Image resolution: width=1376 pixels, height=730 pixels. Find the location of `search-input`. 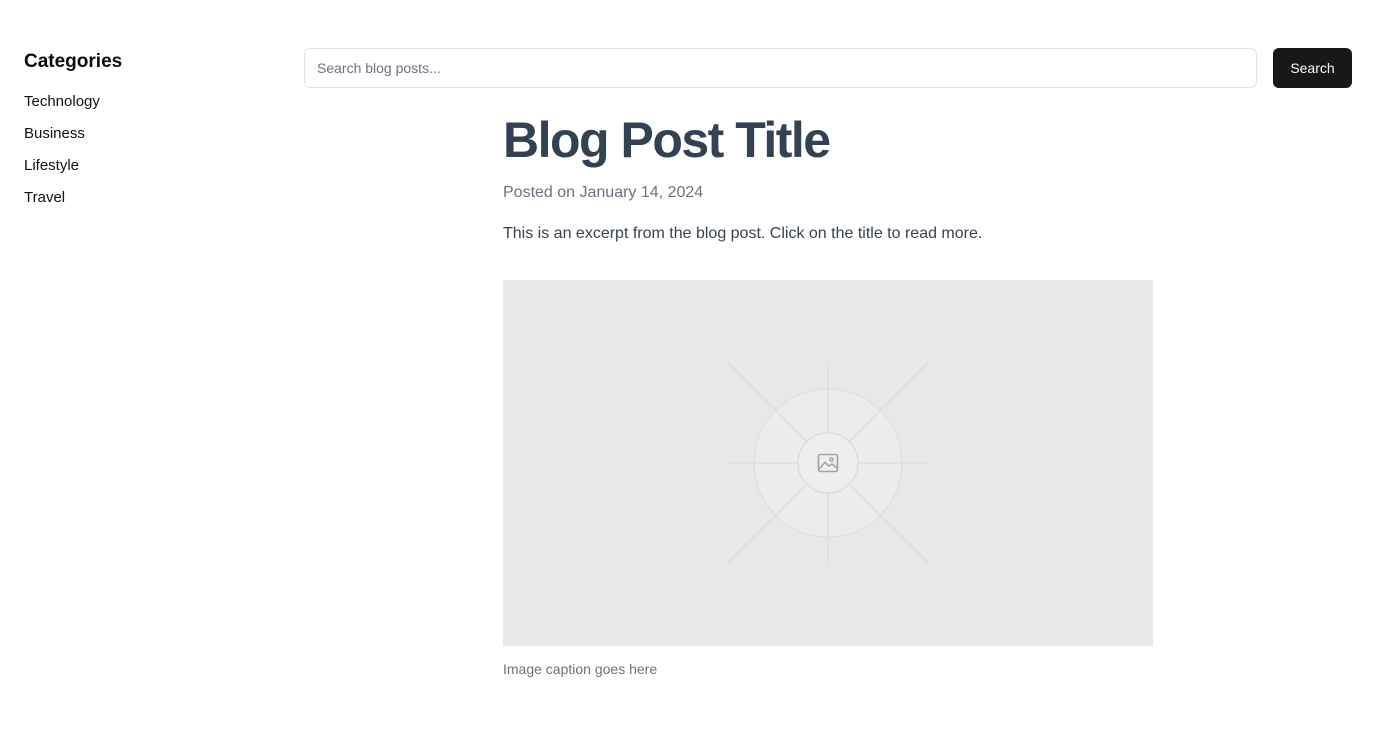

search-input is located at coordinates (780, 68).